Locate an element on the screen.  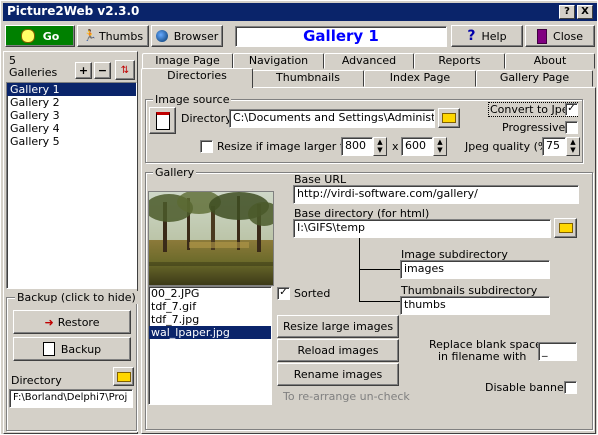
door-icon is located at coordinates (542, 36).